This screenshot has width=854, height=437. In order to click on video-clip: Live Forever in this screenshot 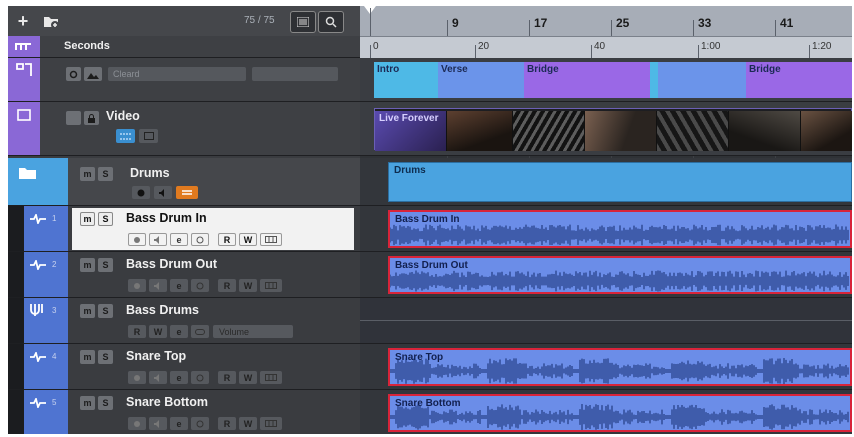, I will do `click(613, 129)`.